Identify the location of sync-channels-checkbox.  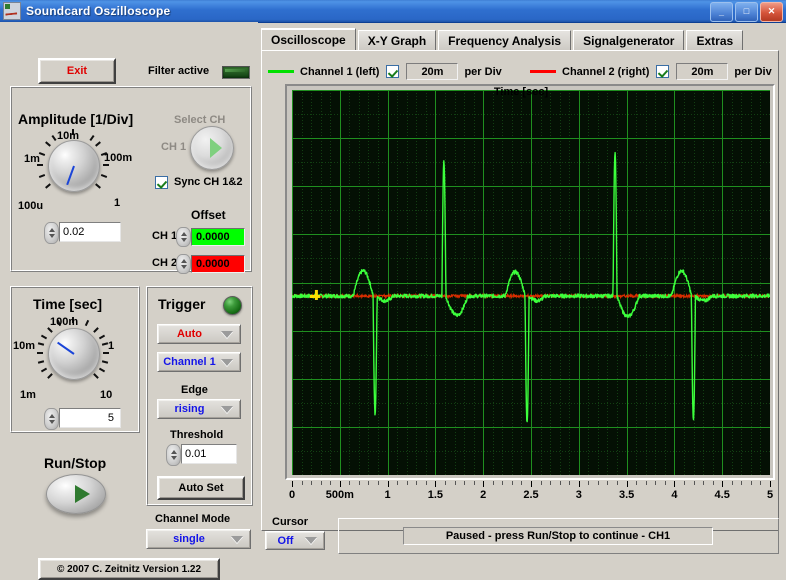
(161, 182).